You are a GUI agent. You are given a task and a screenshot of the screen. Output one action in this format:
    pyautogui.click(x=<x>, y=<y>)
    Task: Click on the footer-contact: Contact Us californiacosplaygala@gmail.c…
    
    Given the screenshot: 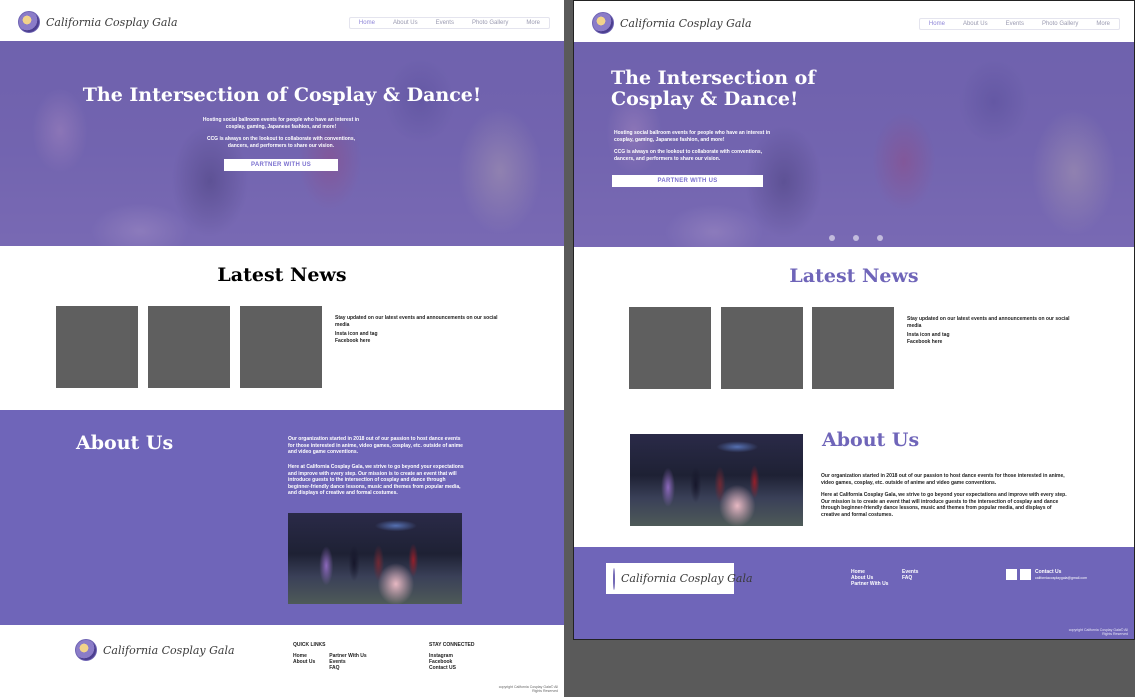 What is the action you would take?
    pyautogui.click(x=1061, y=575)
    